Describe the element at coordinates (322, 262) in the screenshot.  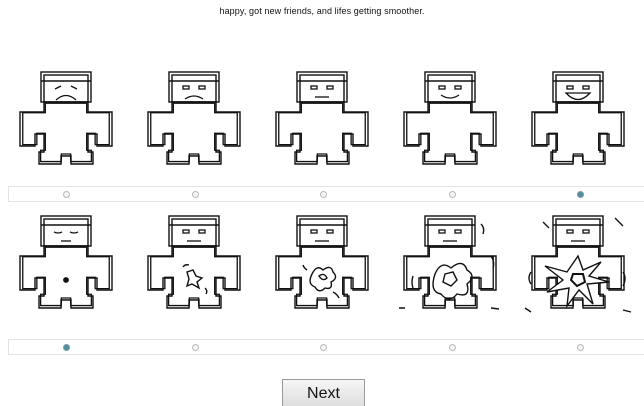
I see `aroused-figure-icon` at that location.